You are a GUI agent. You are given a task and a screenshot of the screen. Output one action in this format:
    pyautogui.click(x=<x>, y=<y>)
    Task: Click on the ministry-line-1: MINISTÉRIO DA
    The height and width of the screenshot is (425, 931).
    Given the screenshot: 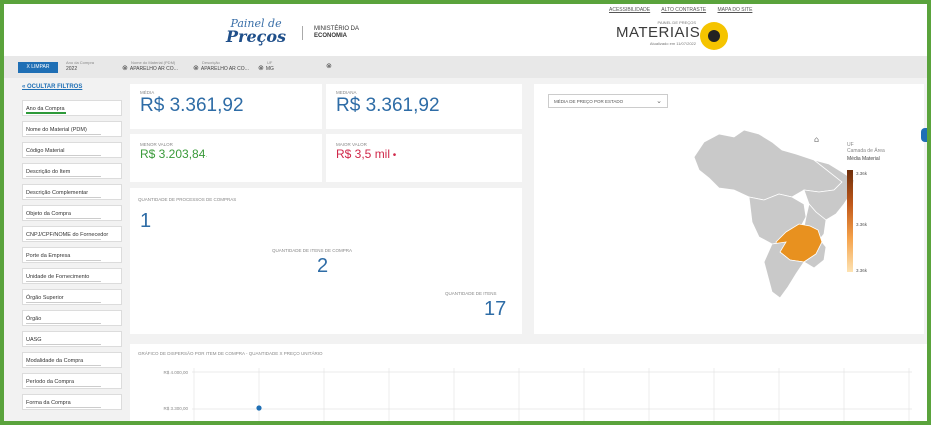 What is the action you would take?
    pyautogui.click(x=337, y=29)
    